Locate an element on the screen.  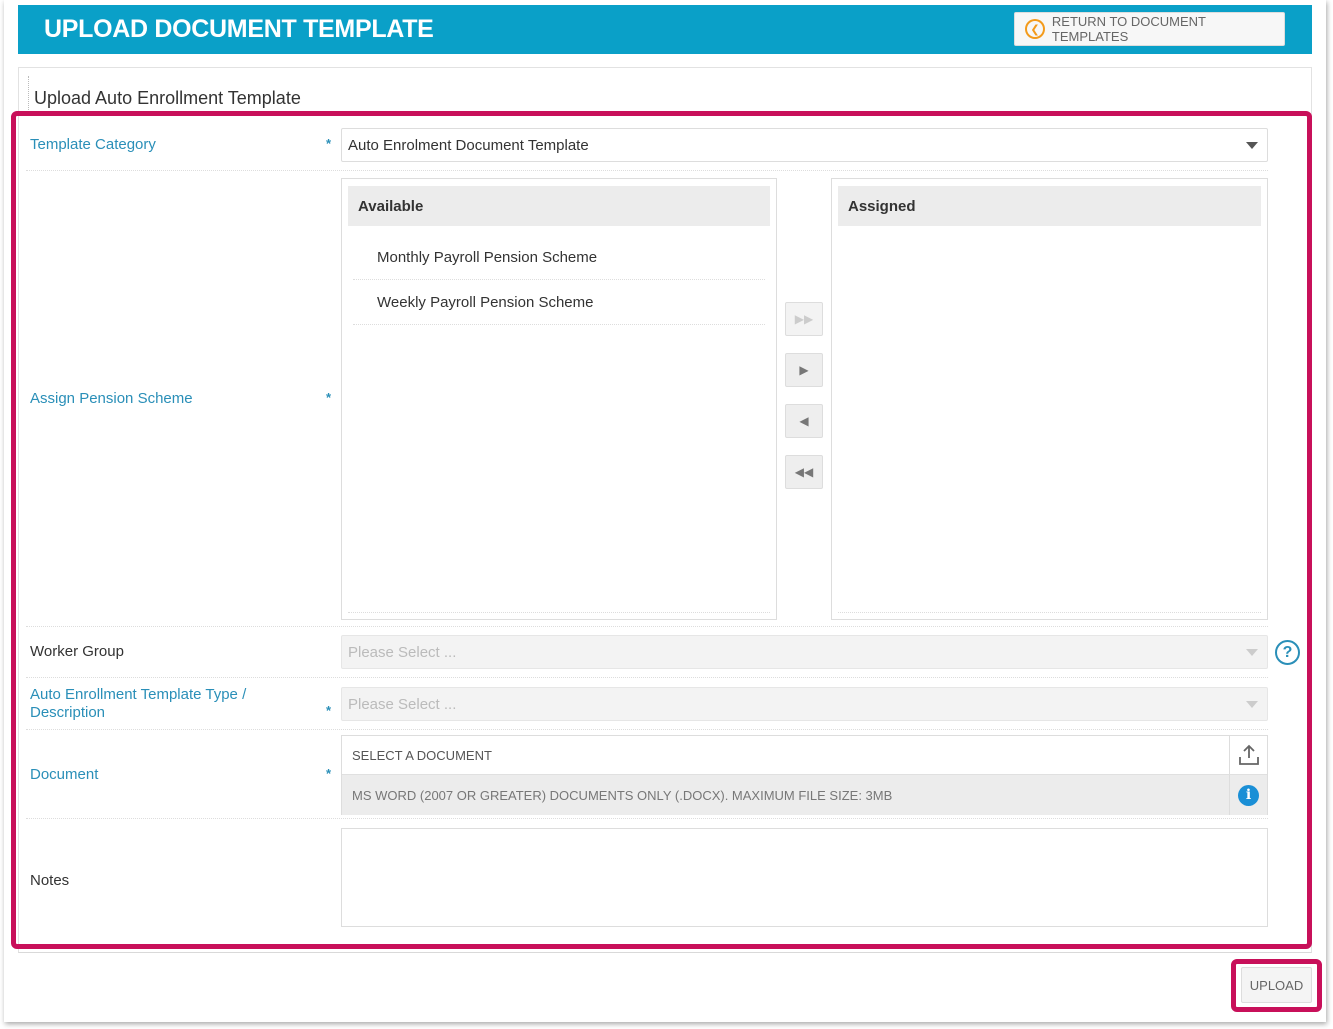
chevron-right-icon: ▶ is located at coordinates (804, 370).